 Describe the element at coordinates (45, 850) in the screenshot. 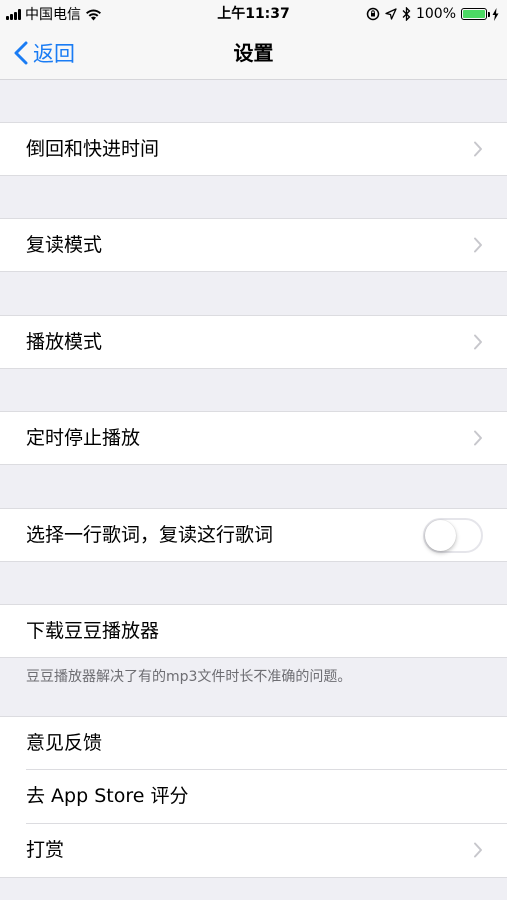

I see `setting-label: 打赏` at that location.